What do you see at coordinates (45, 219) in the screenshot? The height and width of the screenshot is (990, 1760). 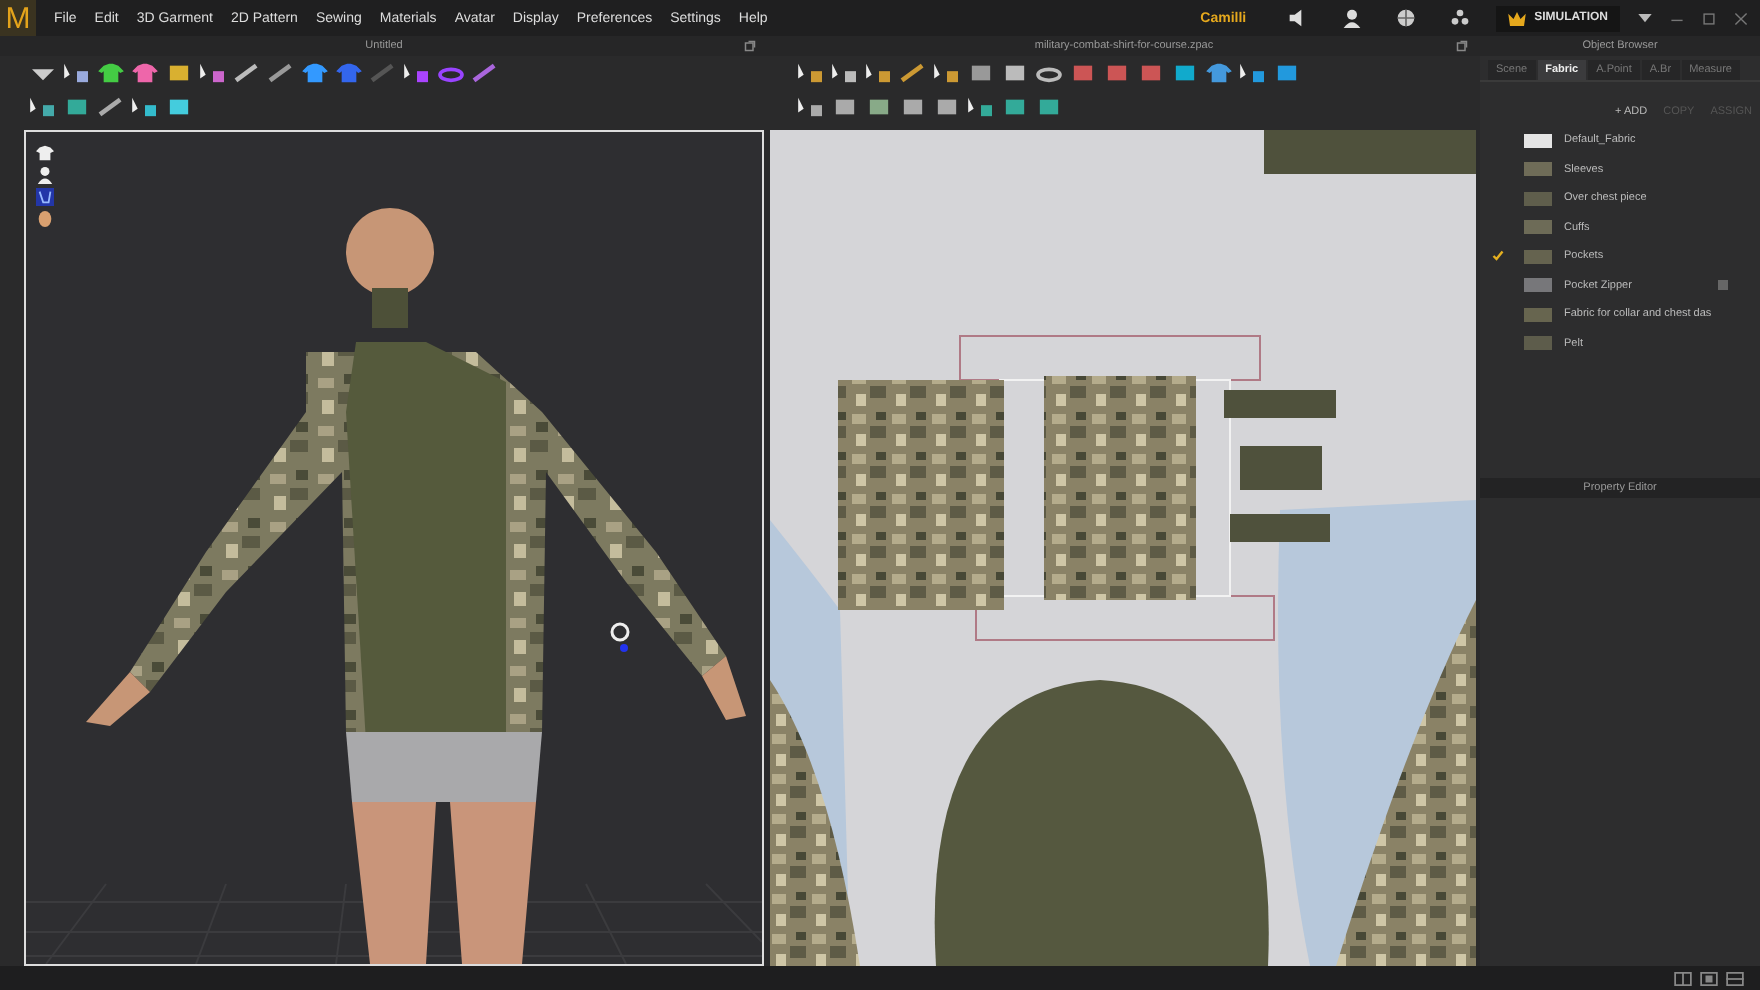 I see `head-icon` at bounding box center [45, 219].